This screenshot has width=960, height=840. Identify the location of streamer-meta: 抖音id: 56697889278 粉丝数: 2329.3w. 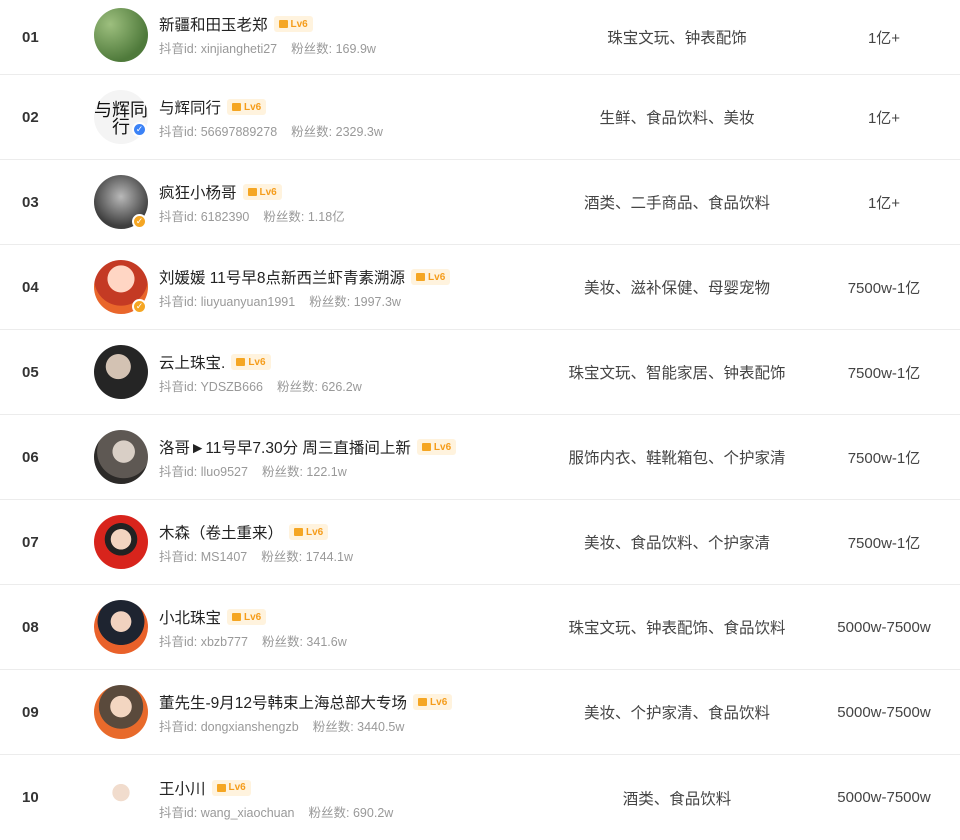
(271, 130).